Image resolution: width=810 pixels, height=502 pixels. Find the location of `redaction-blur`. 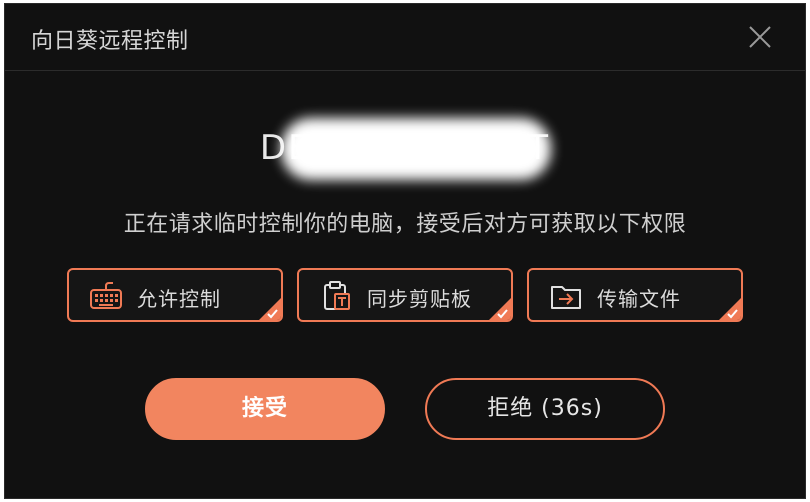

redaction-blur is located at coordinates (416, 149).